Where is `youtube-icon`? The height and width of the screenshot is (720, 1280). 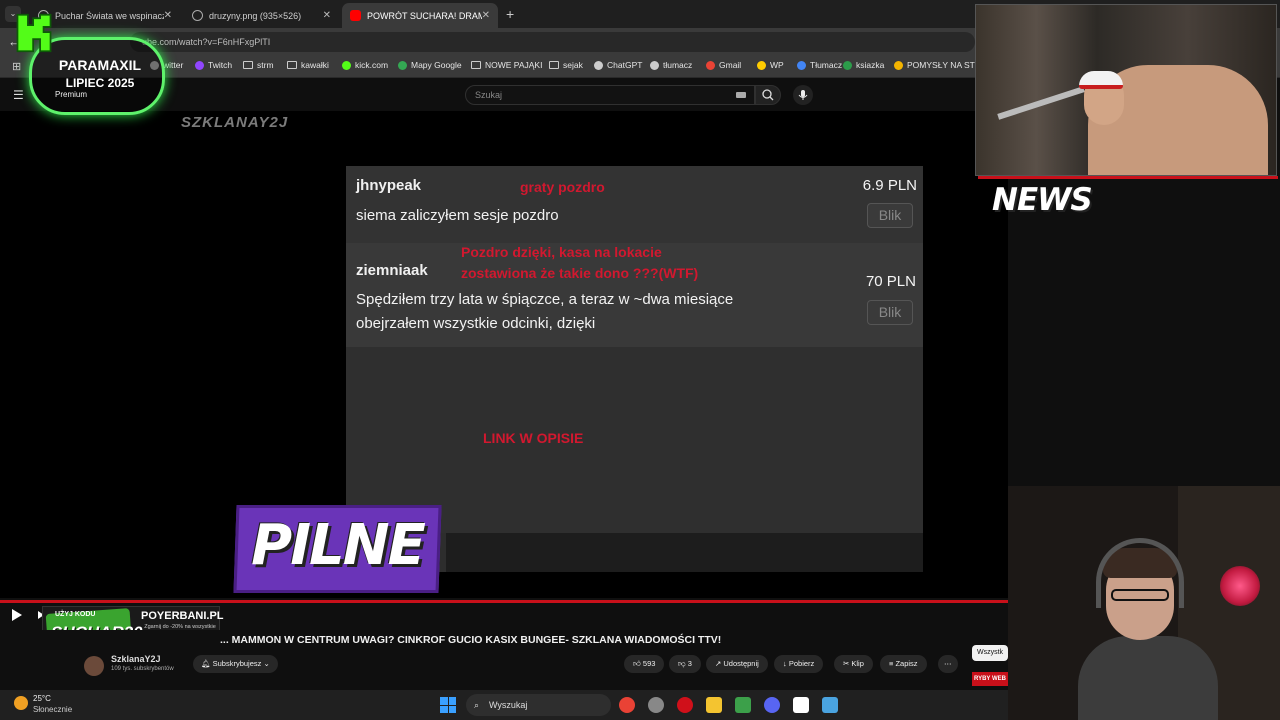 youtube-icon is located at coordinates (355, 15).